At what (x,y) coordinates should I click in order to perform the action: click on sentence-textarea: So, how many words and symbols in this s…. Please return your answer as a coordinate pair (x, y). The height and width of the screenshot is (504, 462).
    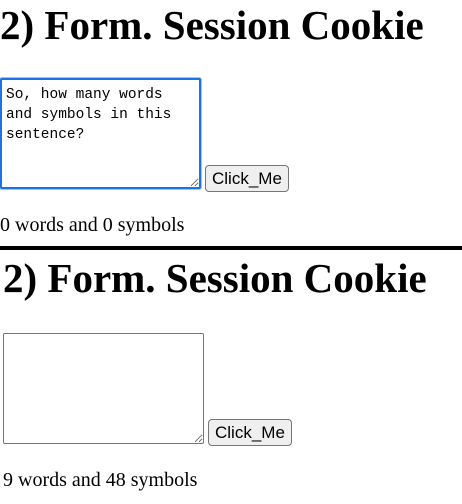
    Looking at the image, I should click on (100, 133).